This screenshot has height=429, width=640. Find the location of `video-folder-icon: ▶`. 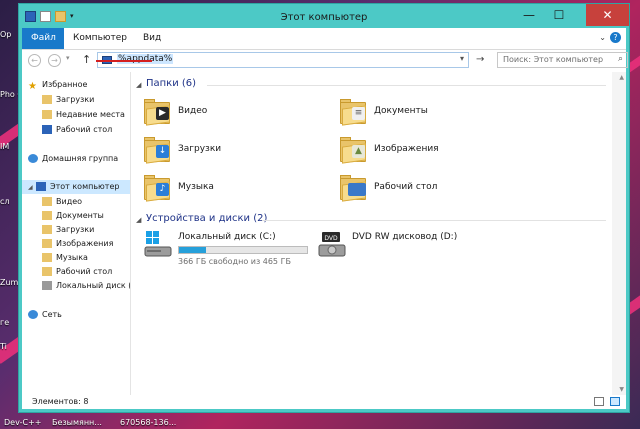

video-folder-icon: ▶ is located at coordinates (157, 111).